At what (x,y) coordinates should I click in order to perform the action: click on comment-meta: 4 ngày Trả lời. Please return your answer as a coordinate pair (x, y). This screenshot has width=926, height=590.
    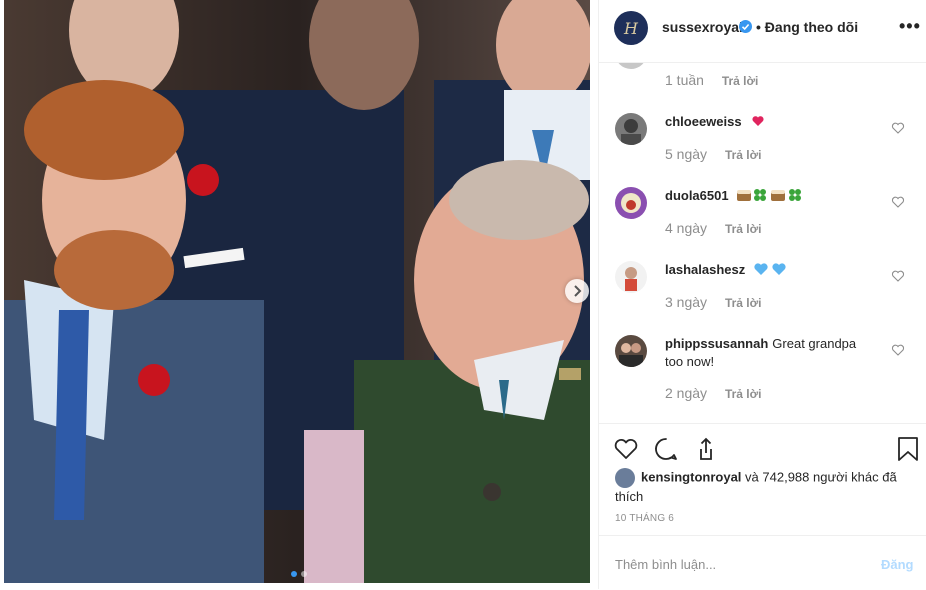
    Looking at the image, I should click on (713, 228).